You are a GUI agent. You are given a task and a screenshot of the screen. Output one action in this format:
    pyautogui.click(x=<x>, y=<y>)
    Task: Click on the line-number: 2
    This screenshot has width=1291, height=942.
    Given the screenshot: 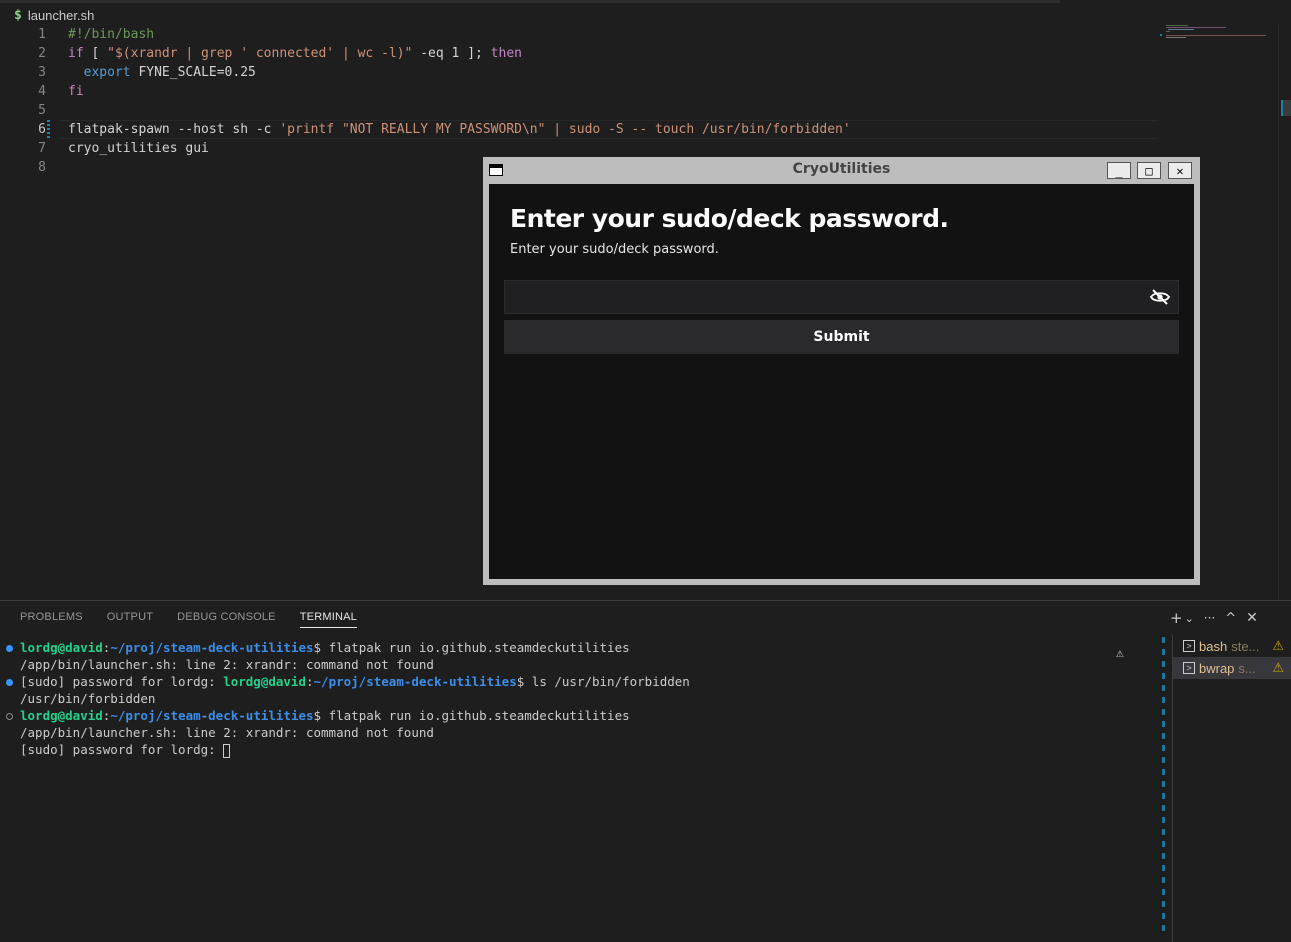 What is the action you would take?
    pyautogui.click(x=42, y=53)
    